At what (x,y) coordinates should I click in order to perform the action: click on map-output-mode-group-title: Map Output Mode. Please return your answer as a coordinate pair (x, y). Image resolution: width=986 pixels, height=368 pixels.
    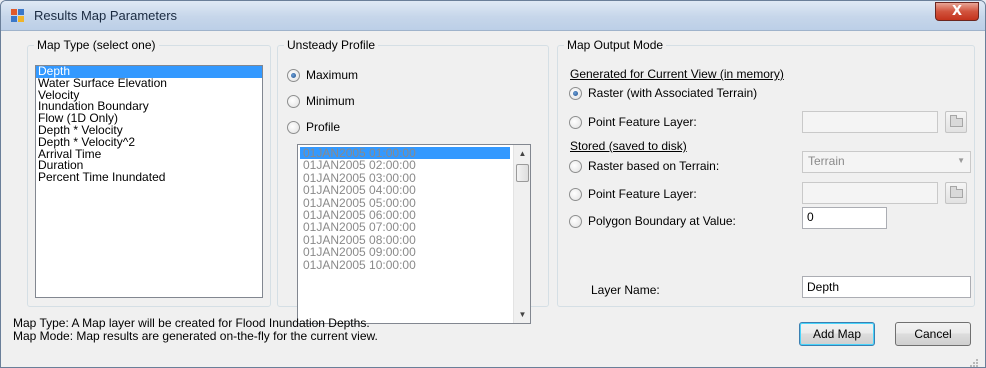
    Looking at the image, I should click on (615, 45).